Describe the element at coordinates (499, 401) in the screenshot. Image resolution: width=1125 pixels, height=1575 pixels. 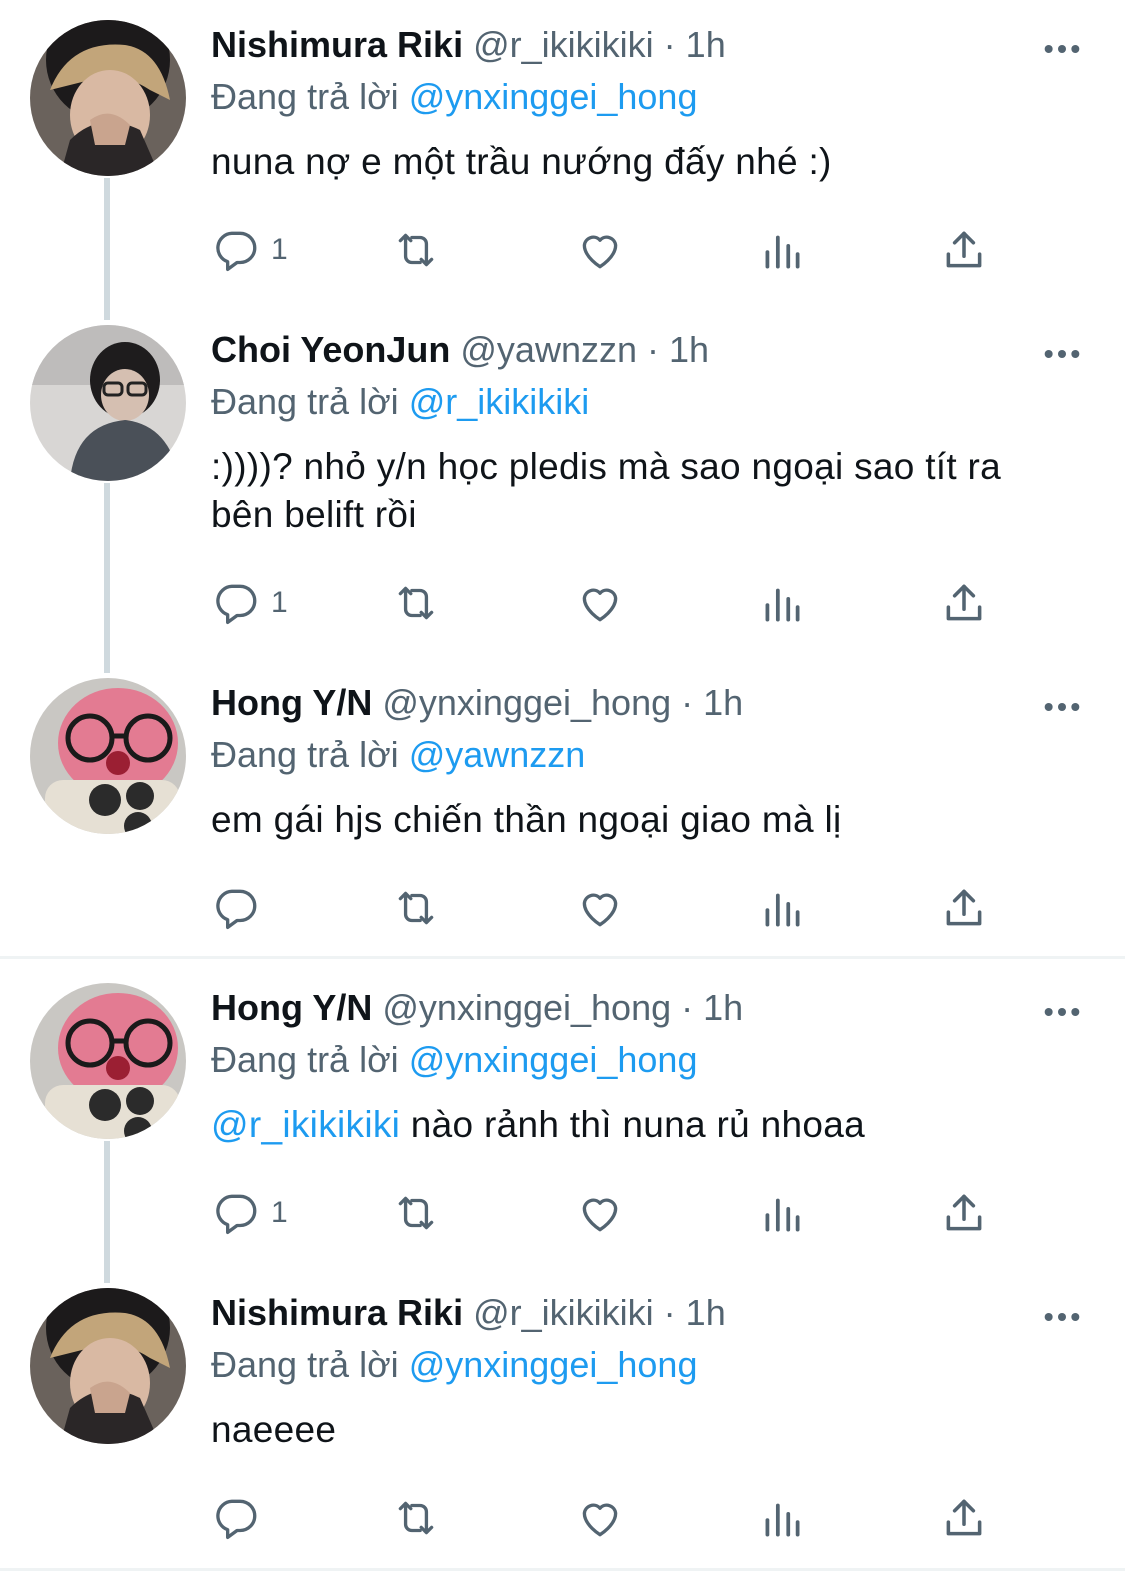
I see `reply-mention-link: @r_ikikikiki` at that location.